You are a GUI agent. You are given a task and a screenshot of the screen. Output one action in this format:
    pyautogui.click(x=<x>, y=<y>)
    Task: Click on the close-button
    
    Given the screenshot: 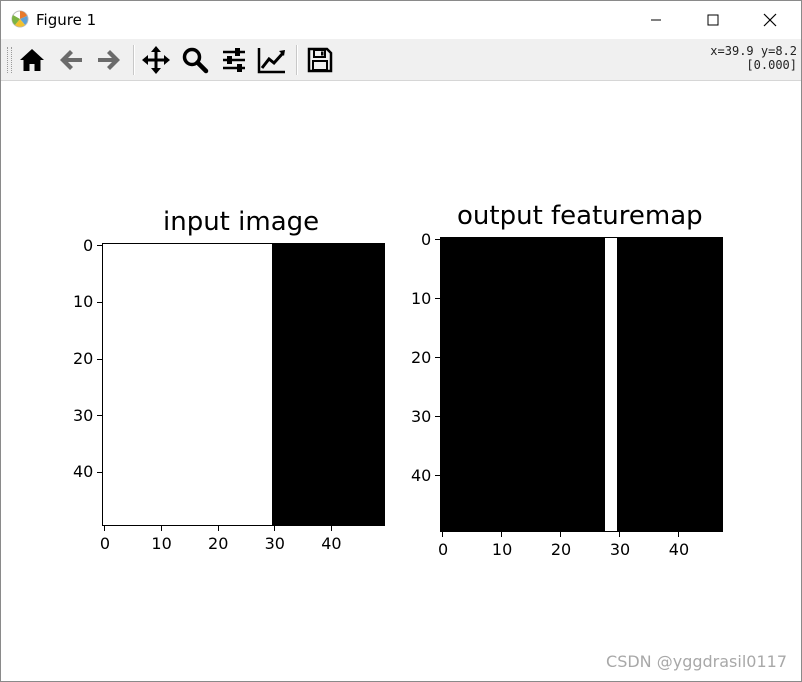 What is the action you would take?
    pyautogui.click(x=770, y=19)
    